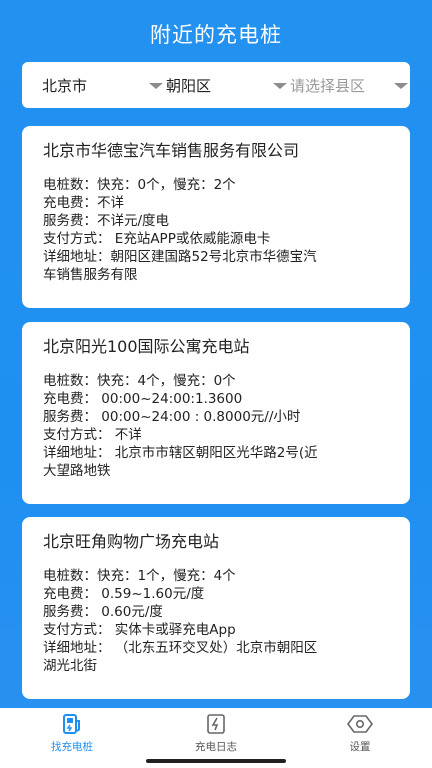 The width and height of the screenshot is (432, 768). Describe the element at coordinates (90, 275) in the screenshot. I see `address-continued: 车销售服务有限` at that location.